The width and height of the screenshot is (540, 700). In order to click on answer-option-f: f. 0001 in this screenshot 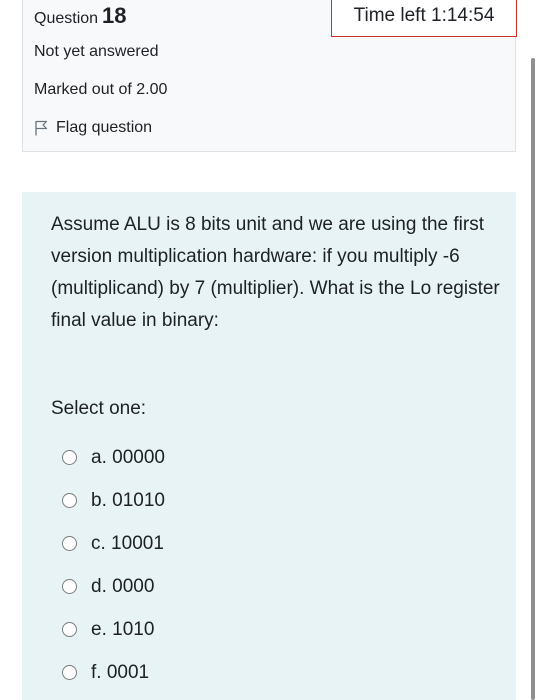, I will do `click(113, 672)`.